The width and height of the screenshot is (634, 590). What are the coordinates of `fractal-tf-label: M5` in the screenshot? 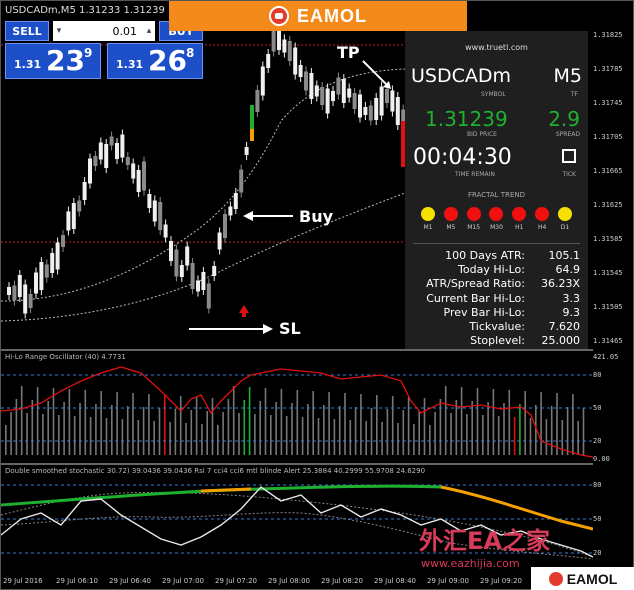 It's located at (451, 227).